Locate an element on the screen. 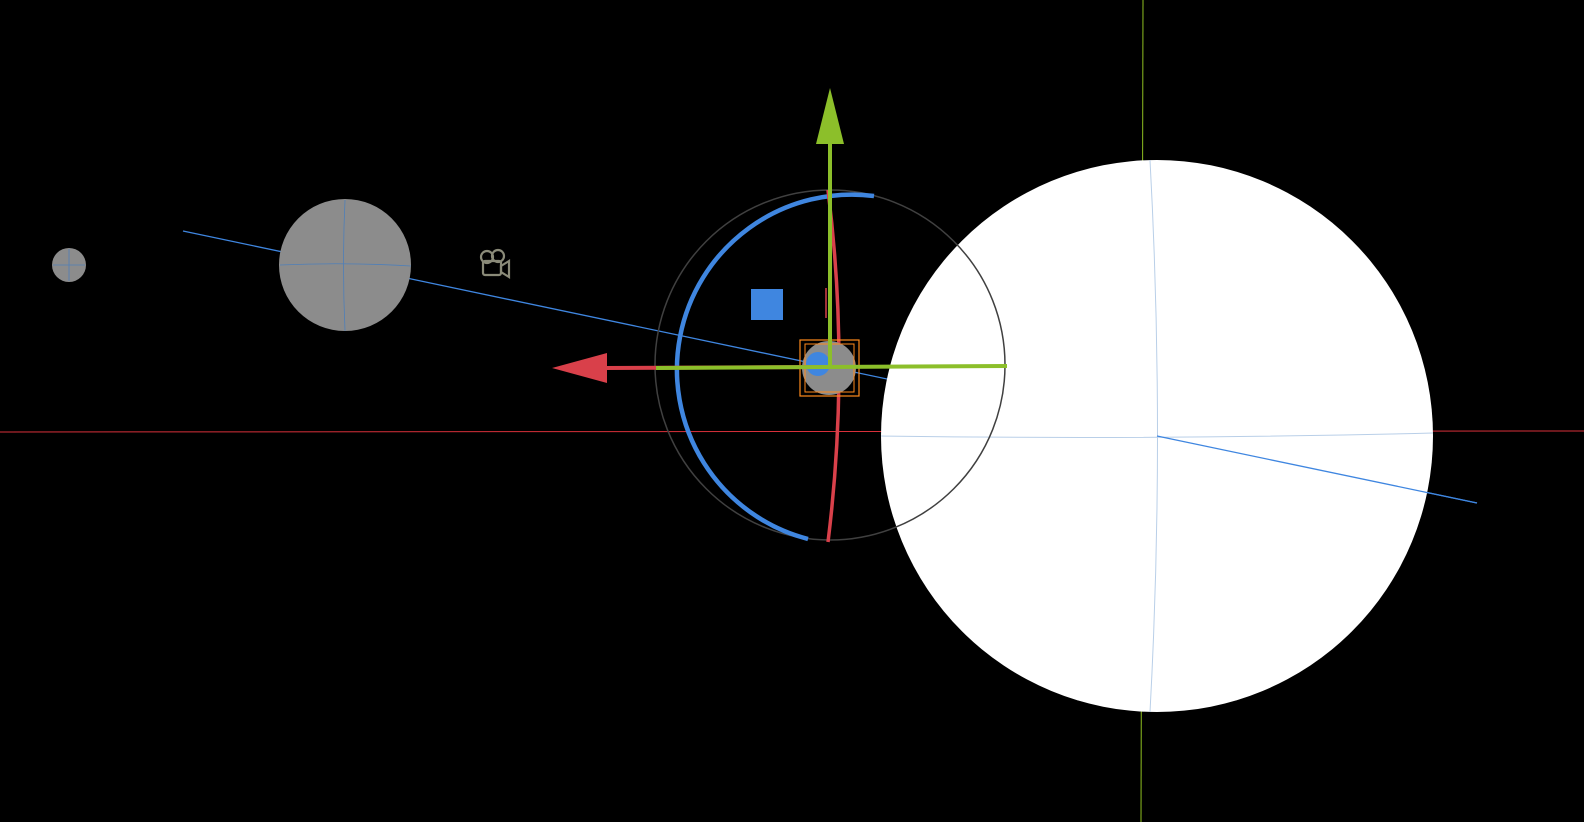  pivot-point is located at coordinates (818, 364).